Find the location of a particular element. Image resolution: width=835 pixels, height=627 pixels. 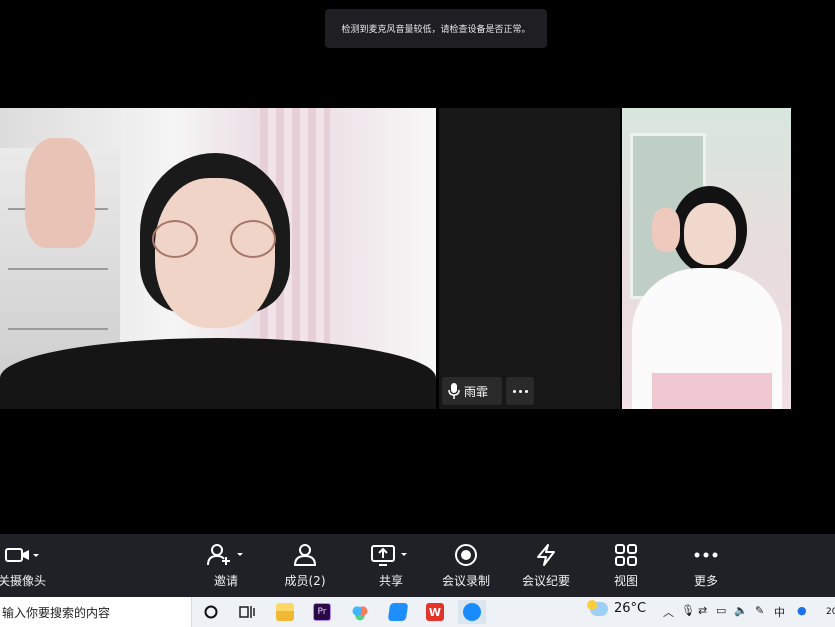

ime-indicator: 中 is located at coordinates (779, 612).